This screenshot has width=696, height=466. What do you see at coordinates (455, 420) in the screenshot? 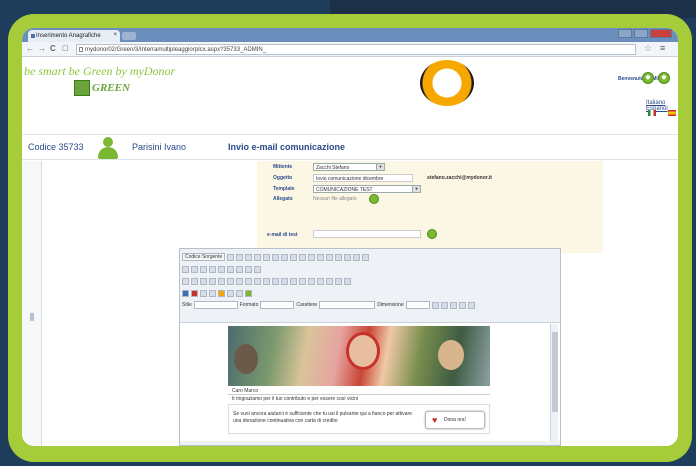
I see `donate-now-button: ♥ Dona ora!` at bounding box center [455, 420].